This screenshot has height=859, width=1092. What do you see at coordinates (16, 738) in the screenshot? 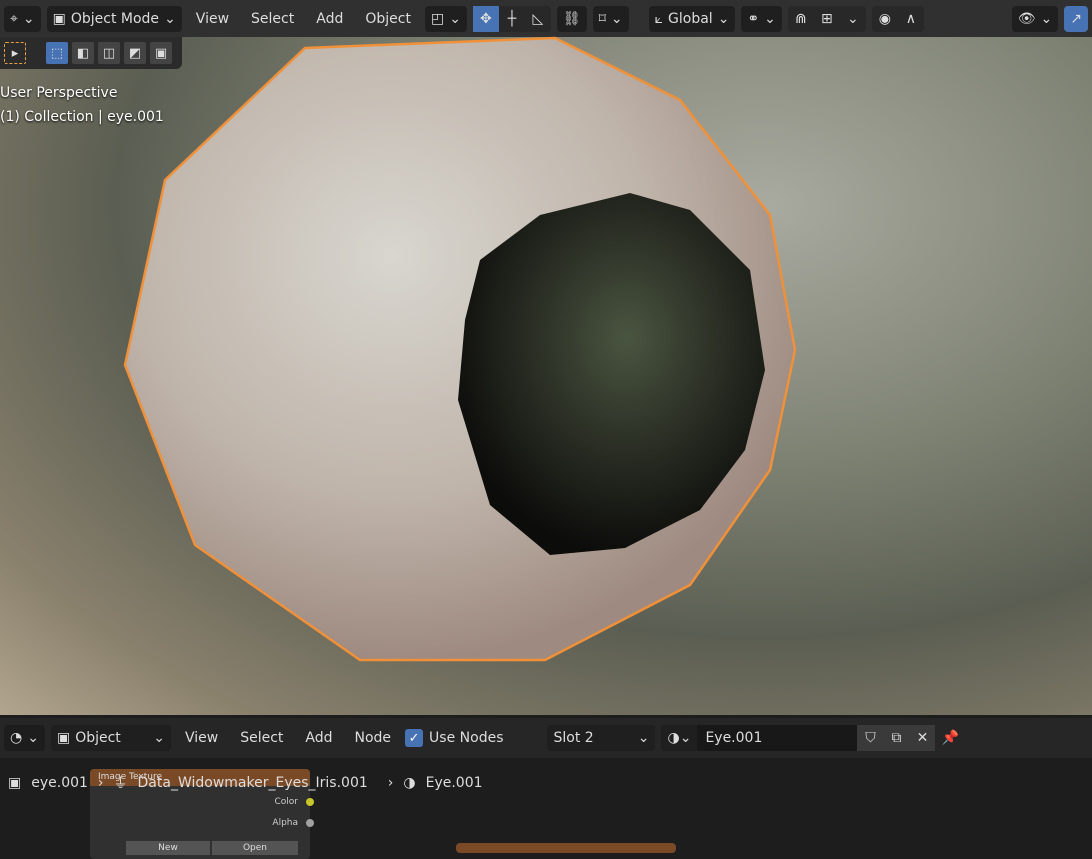
I see `node-editor-icon: ◔` at bounding box center [16, 738].